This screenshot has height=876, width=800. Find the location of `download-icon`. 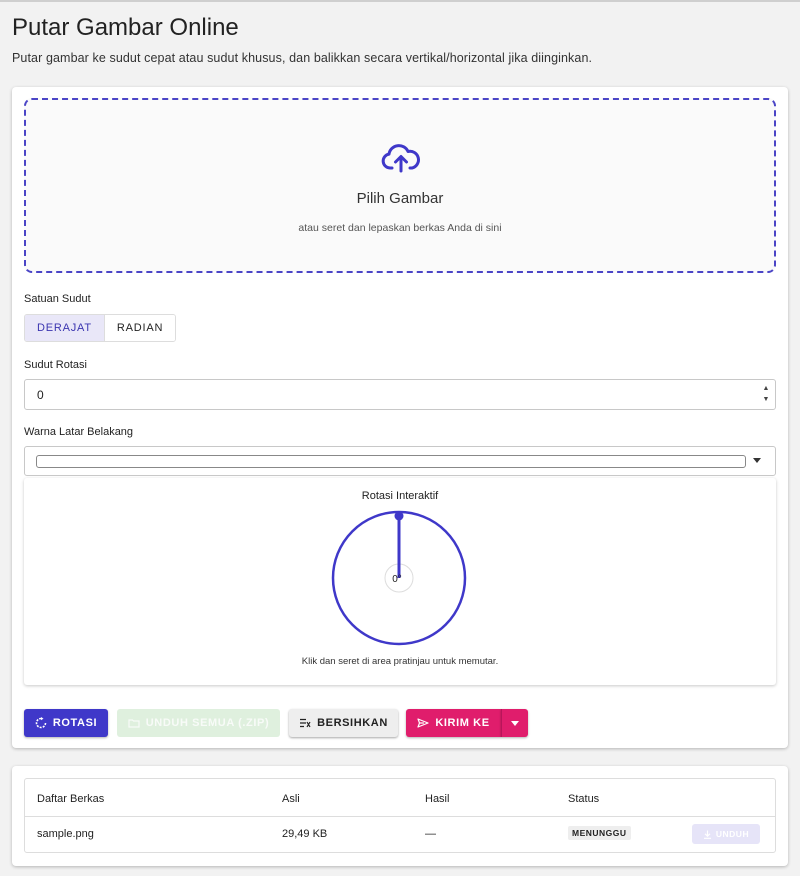

download-icon is located at coordinates (707, 834).